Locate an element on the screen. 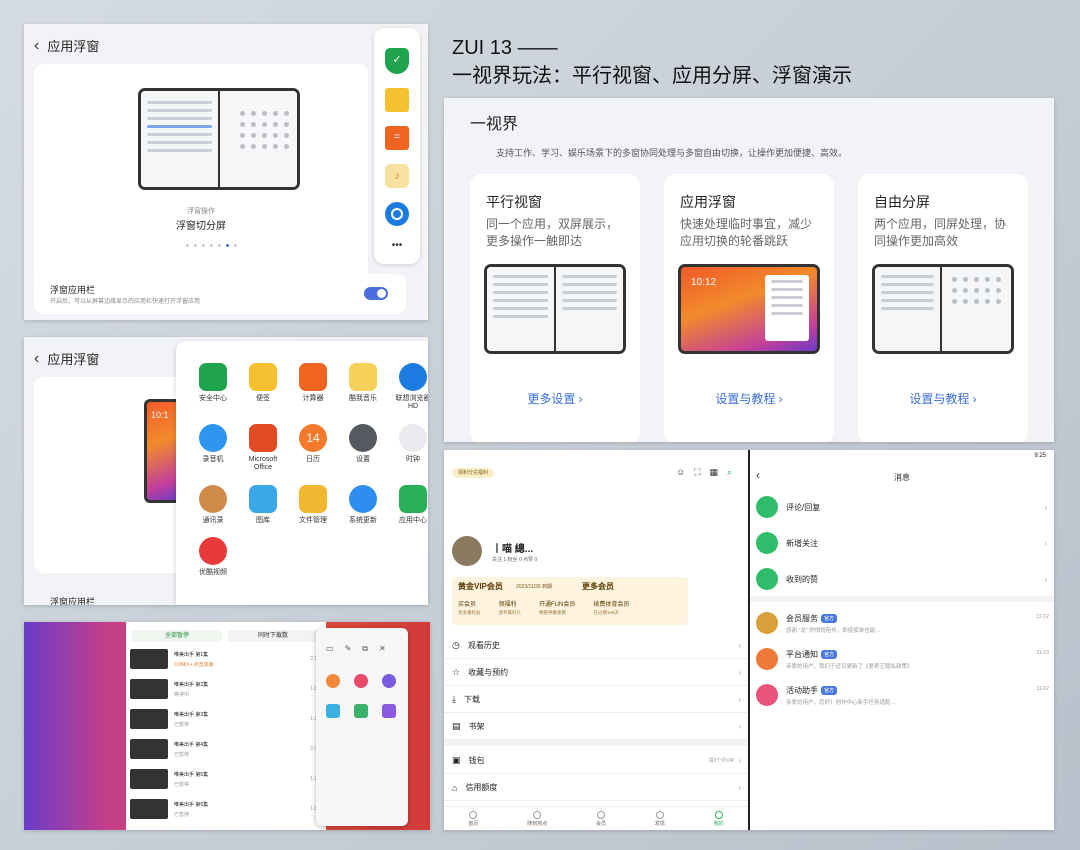 The width and height of the screenshot is (1080, 850). chat-icon: ☺ is located at coordinates (680, 472).